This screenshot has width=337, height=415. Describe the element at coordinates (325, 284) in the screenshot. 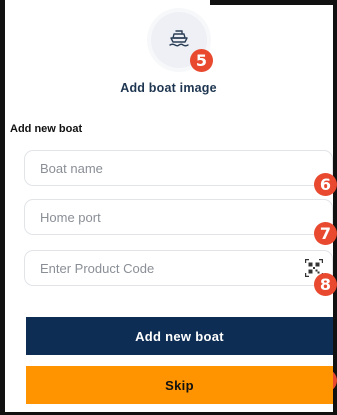

I see `annotation-marker-8: 8` at that location.